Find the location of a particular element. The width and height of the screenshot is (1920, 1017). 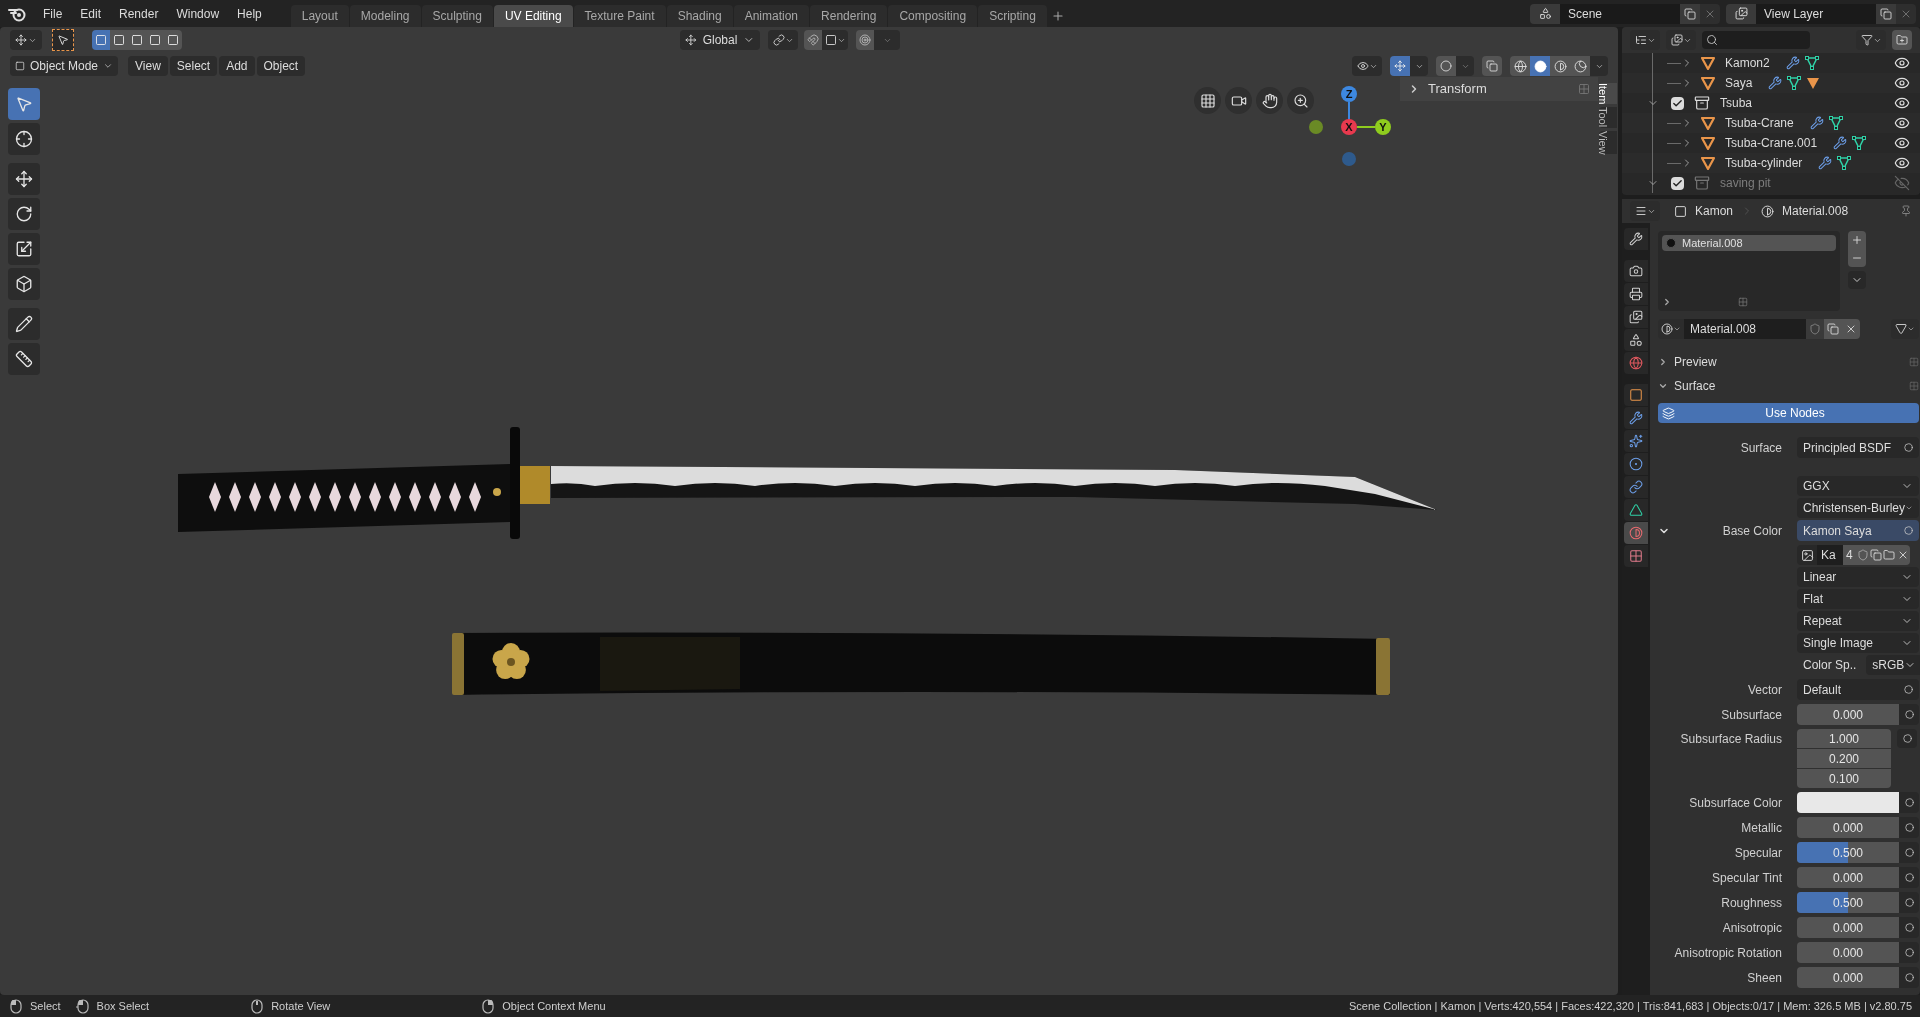

dropdown: Single Image is located at coordinates (1858, 643).